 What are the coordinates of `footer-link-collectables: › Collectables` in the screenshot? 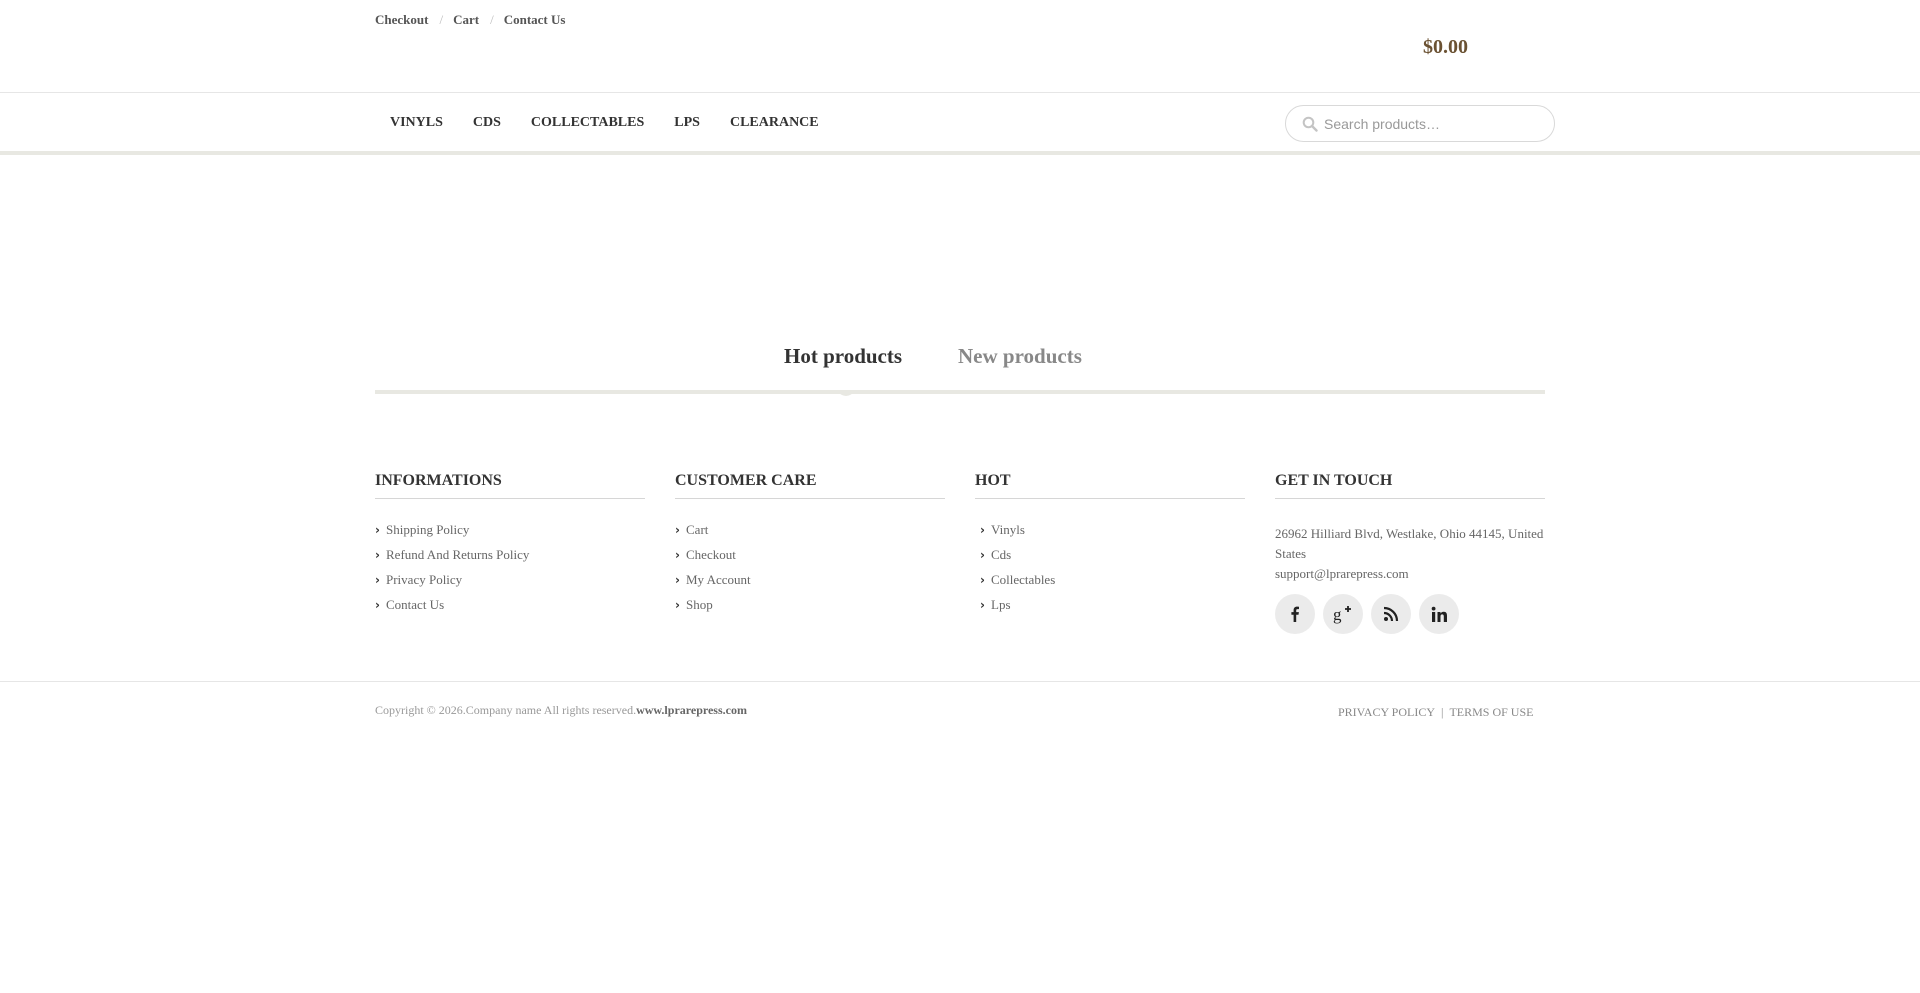 It's located at (1112, 584).